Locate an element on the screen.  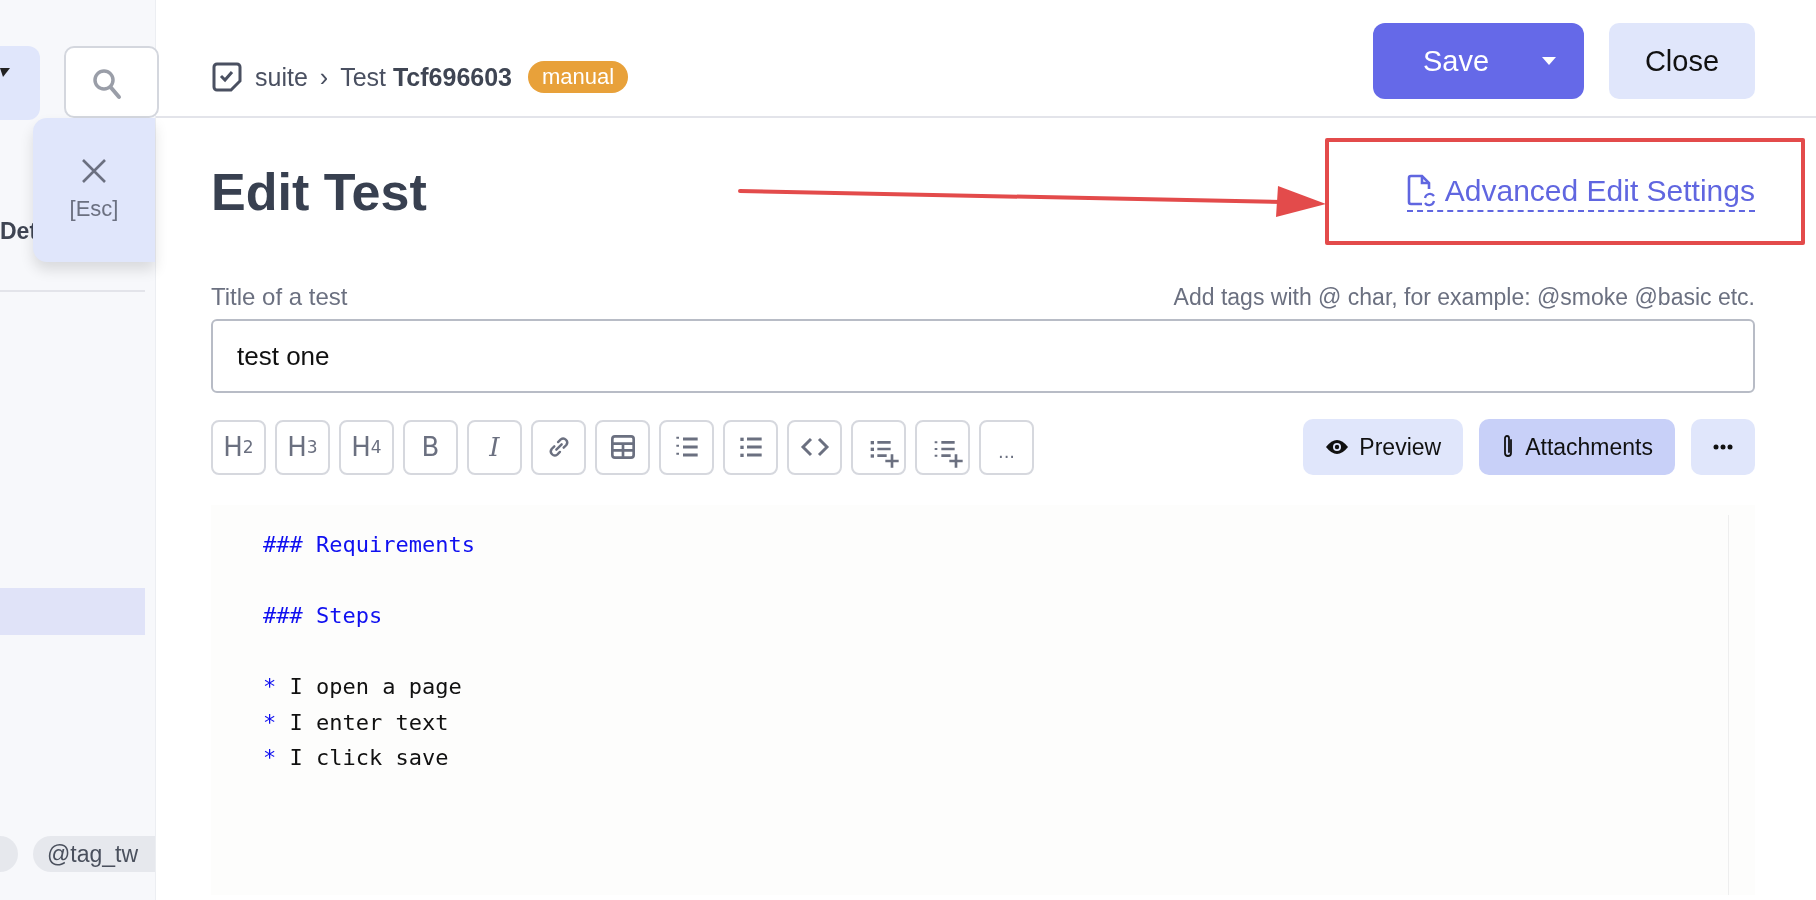
status-badge: manual is located at coordinates (578, 77).